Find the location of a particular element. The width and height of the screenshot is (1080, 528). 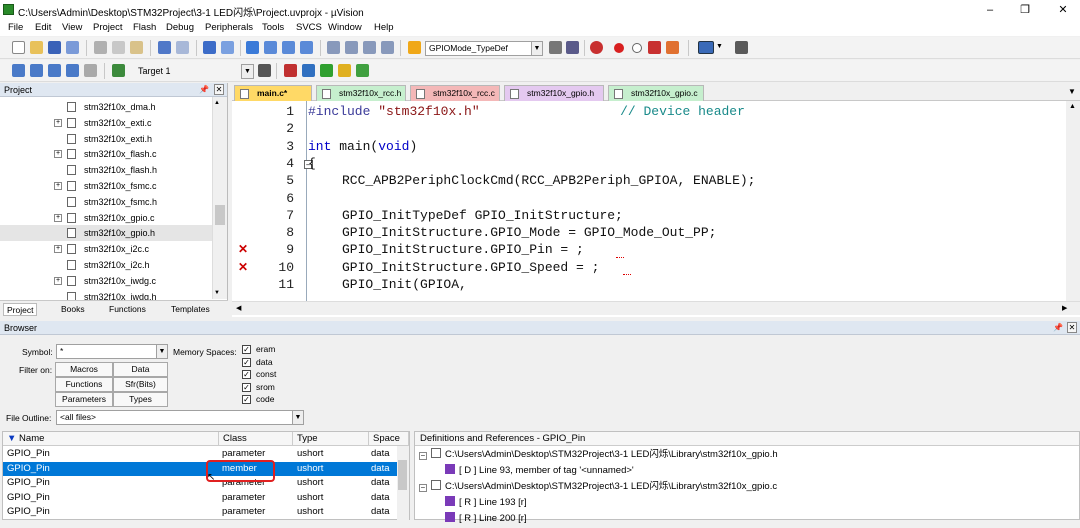

find-icon is located at coordinates (555, 47).